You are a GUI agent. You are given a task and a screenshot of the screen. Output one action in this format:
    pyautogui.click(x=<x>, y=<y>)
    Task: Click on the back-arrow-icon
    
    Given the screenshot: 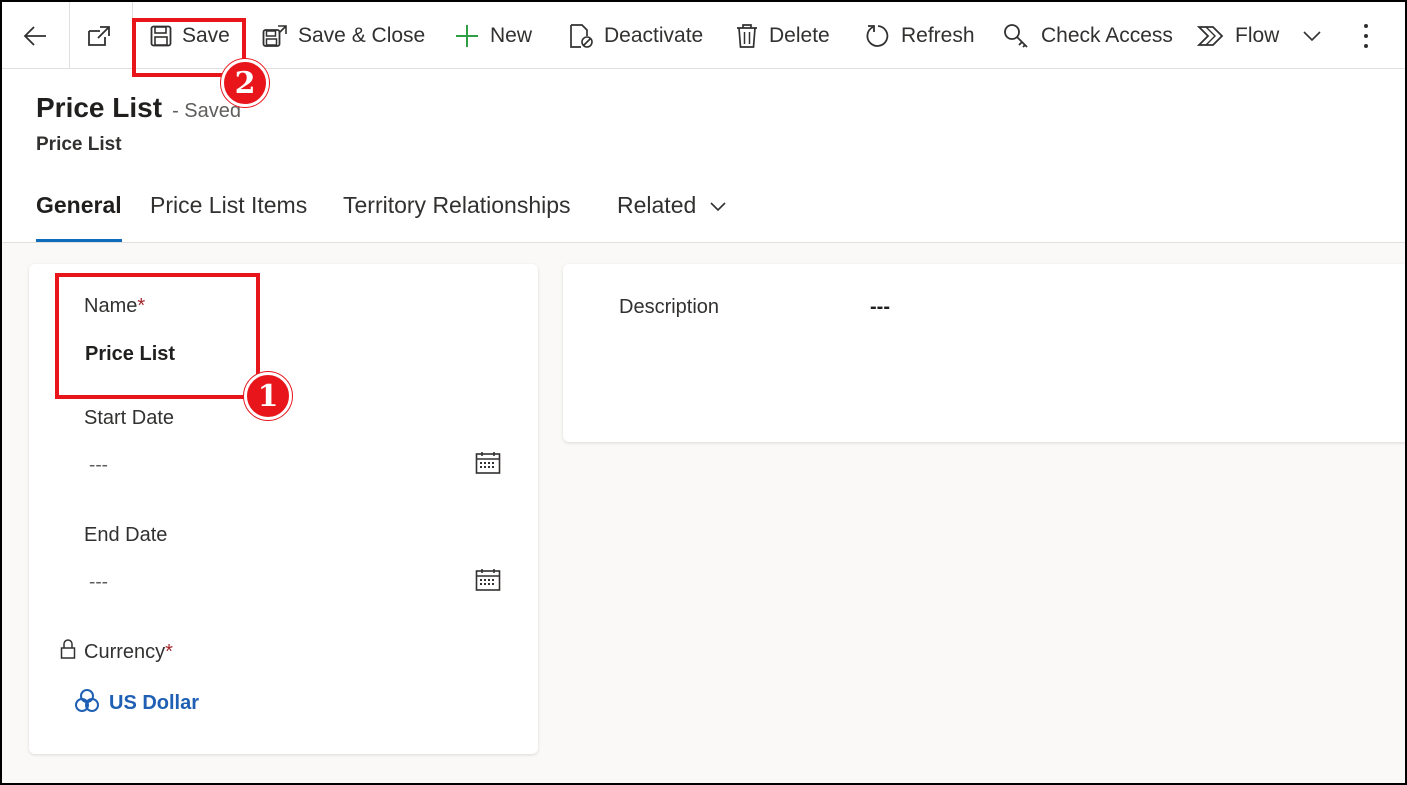 What is the action you would take?
    pyautogui.click(x=34, y=35)
    